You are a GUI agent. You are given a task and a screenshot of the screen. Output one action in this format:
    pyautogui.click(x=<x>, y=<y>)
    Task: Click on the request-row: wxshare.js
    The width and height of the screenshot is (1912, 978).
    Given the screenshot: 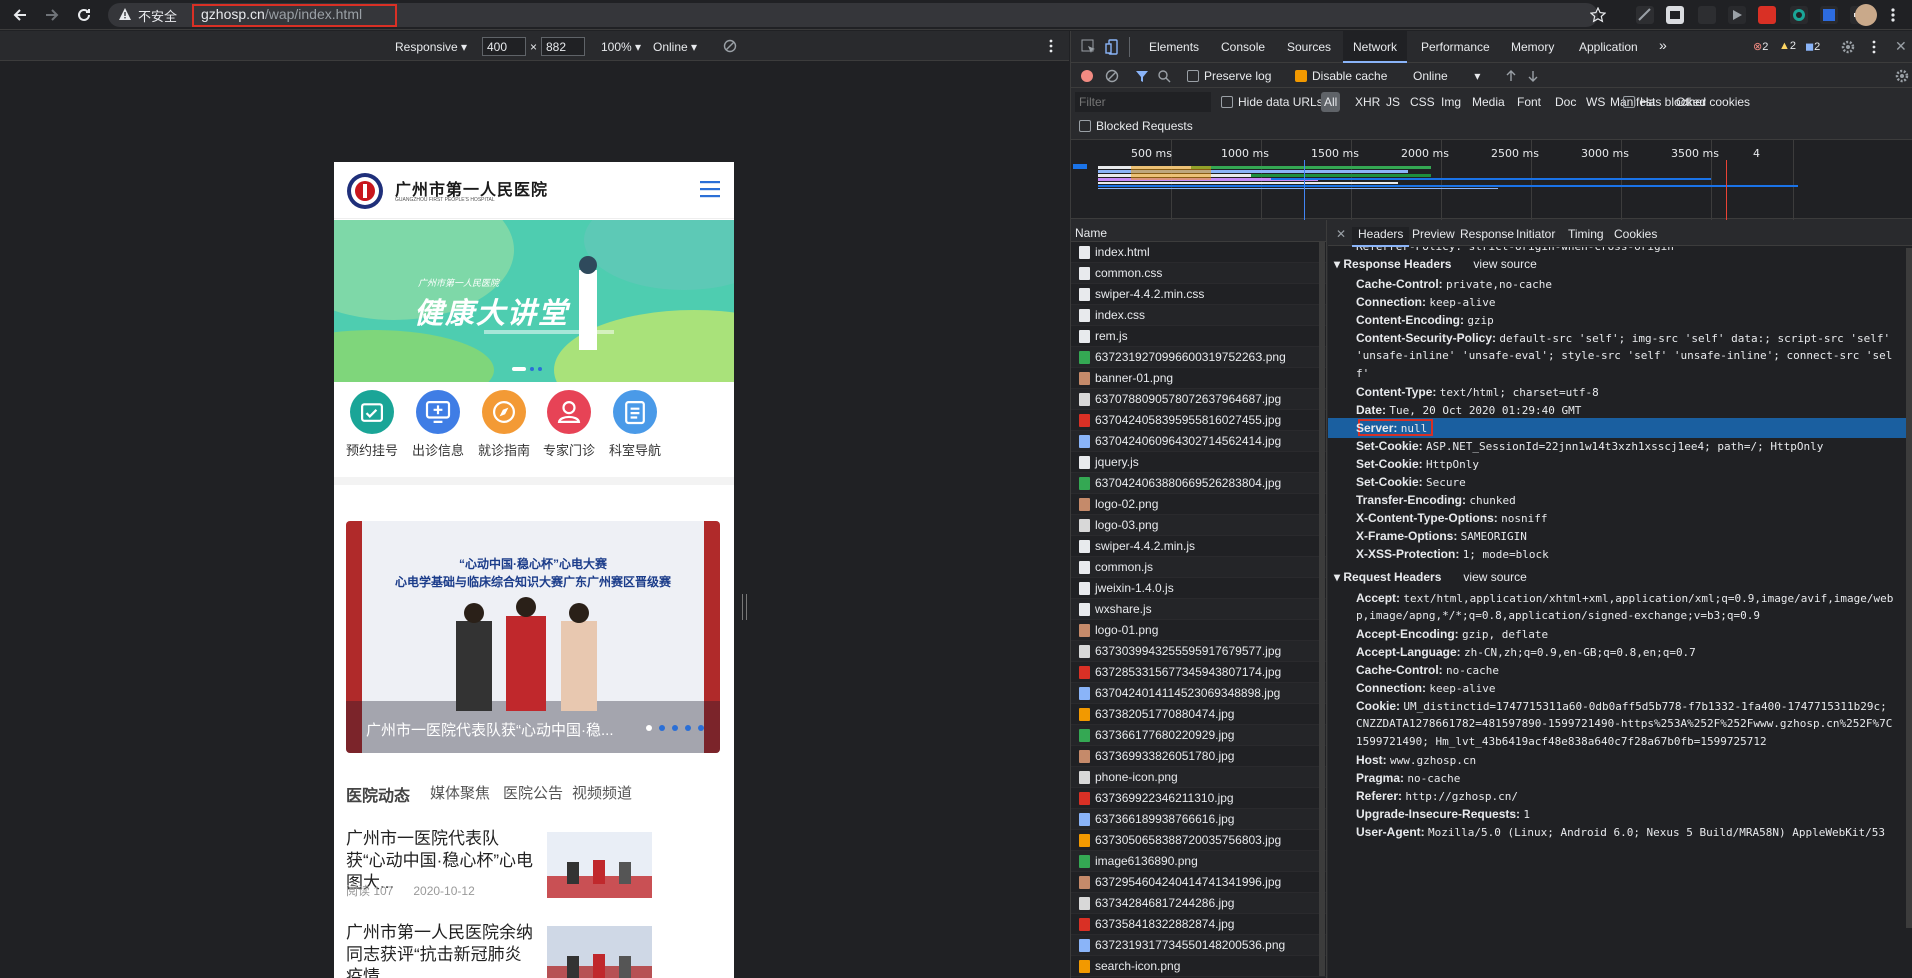 What is the action you would take?
    pyautogui.click(x=1198, y=609)
    